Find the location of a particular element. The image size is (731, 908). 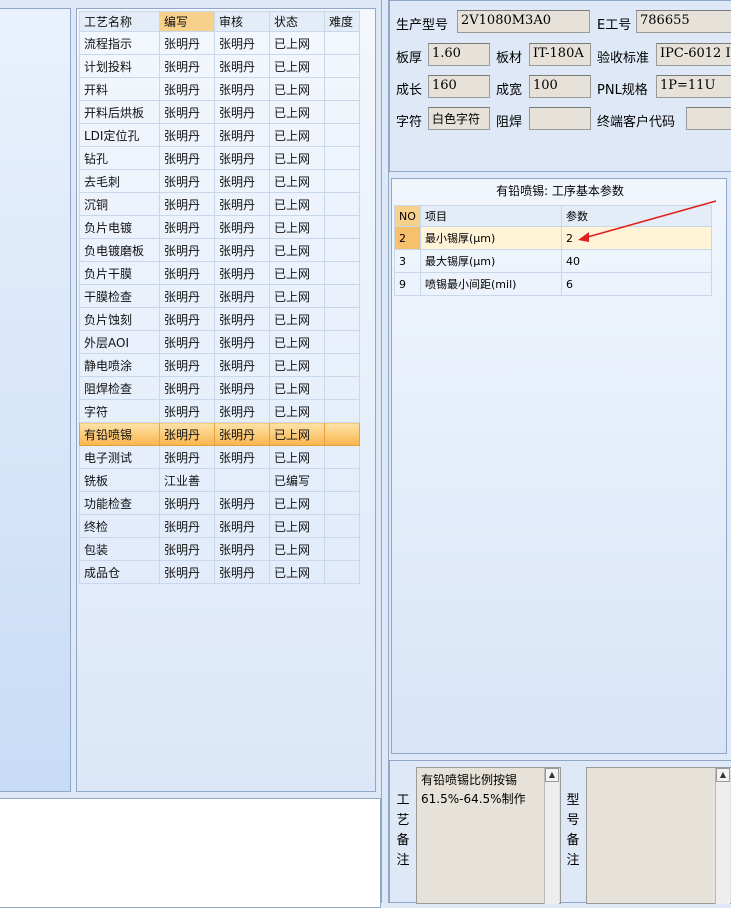

process-row: 字符 张明丹 张明丹 已上网 is located at coordinates (219, 411).